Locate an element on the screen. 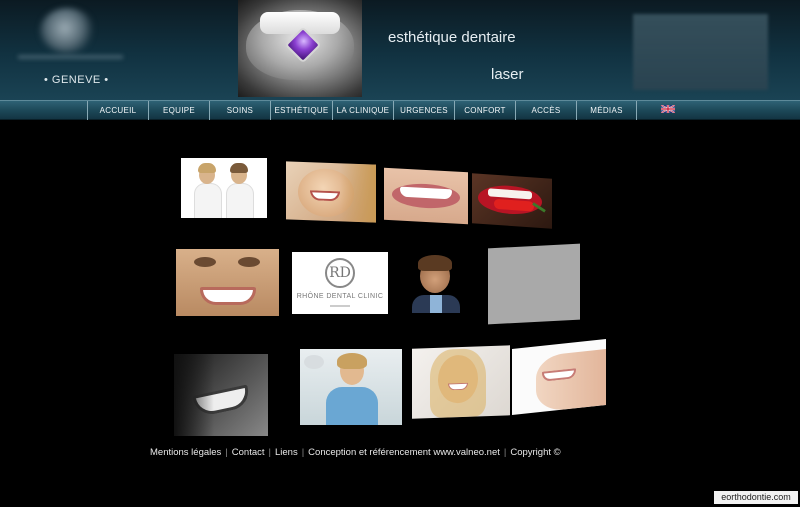 This screenshot has height=507, width=800. nav-item-confort: Confort is located at coordinates (484, 110).